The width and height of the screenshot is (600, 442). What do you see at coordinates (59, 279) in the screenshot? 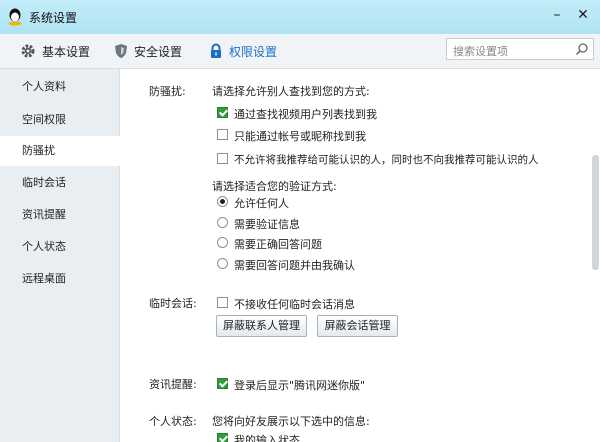
I see `sidebar-item-remote-desktop: 远程桌面` at bounding box center [59, 279].